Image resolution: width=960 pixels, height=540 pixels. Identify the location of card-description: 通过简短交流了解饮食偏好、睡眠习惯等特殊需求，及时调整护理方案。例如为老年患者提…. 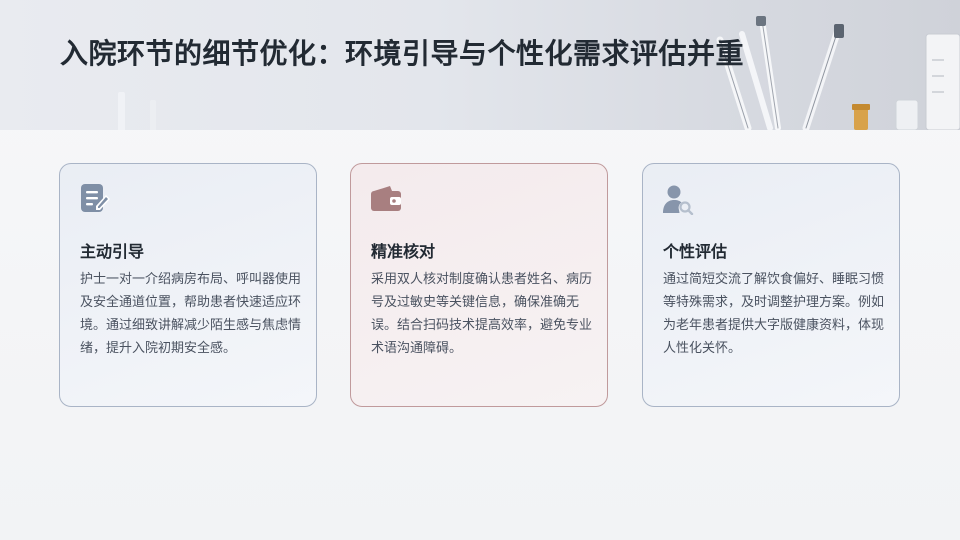
(774, 314).